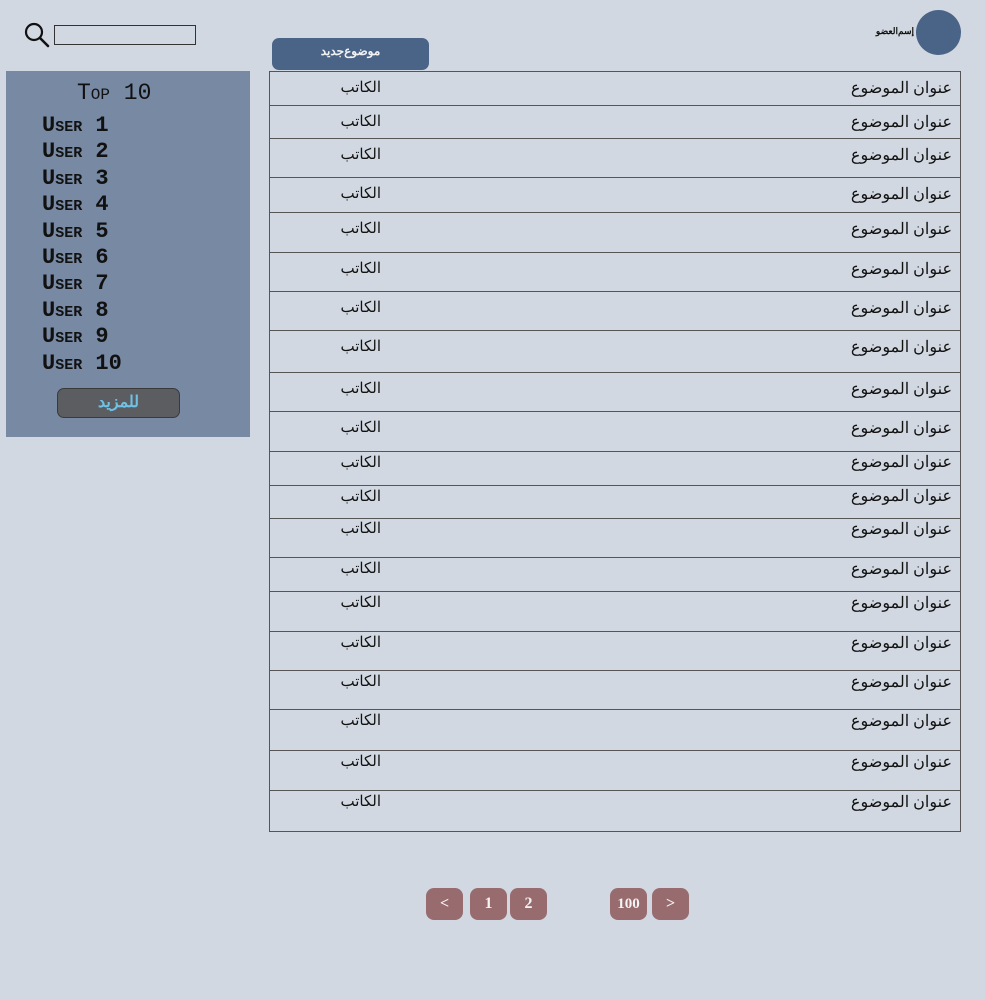 The image size is (985, 1000). I want to click on top-user-item: User 8, so click(82, 311).